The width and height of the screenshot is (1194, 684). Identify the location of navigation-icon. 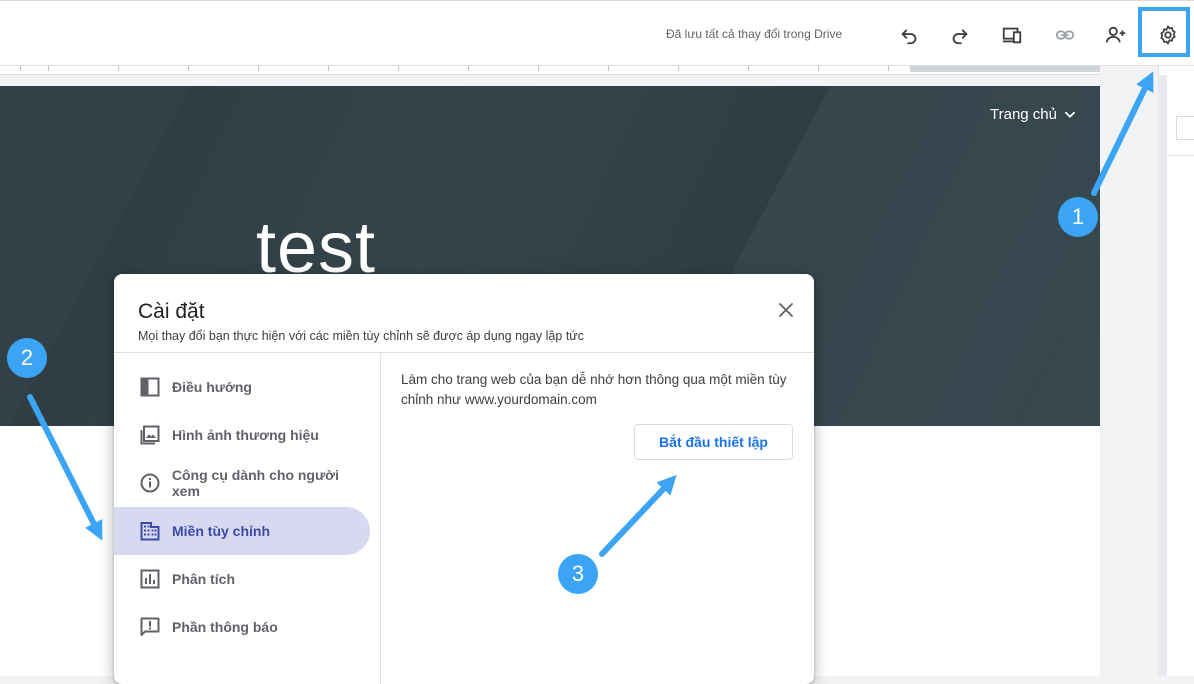
(150, 387).